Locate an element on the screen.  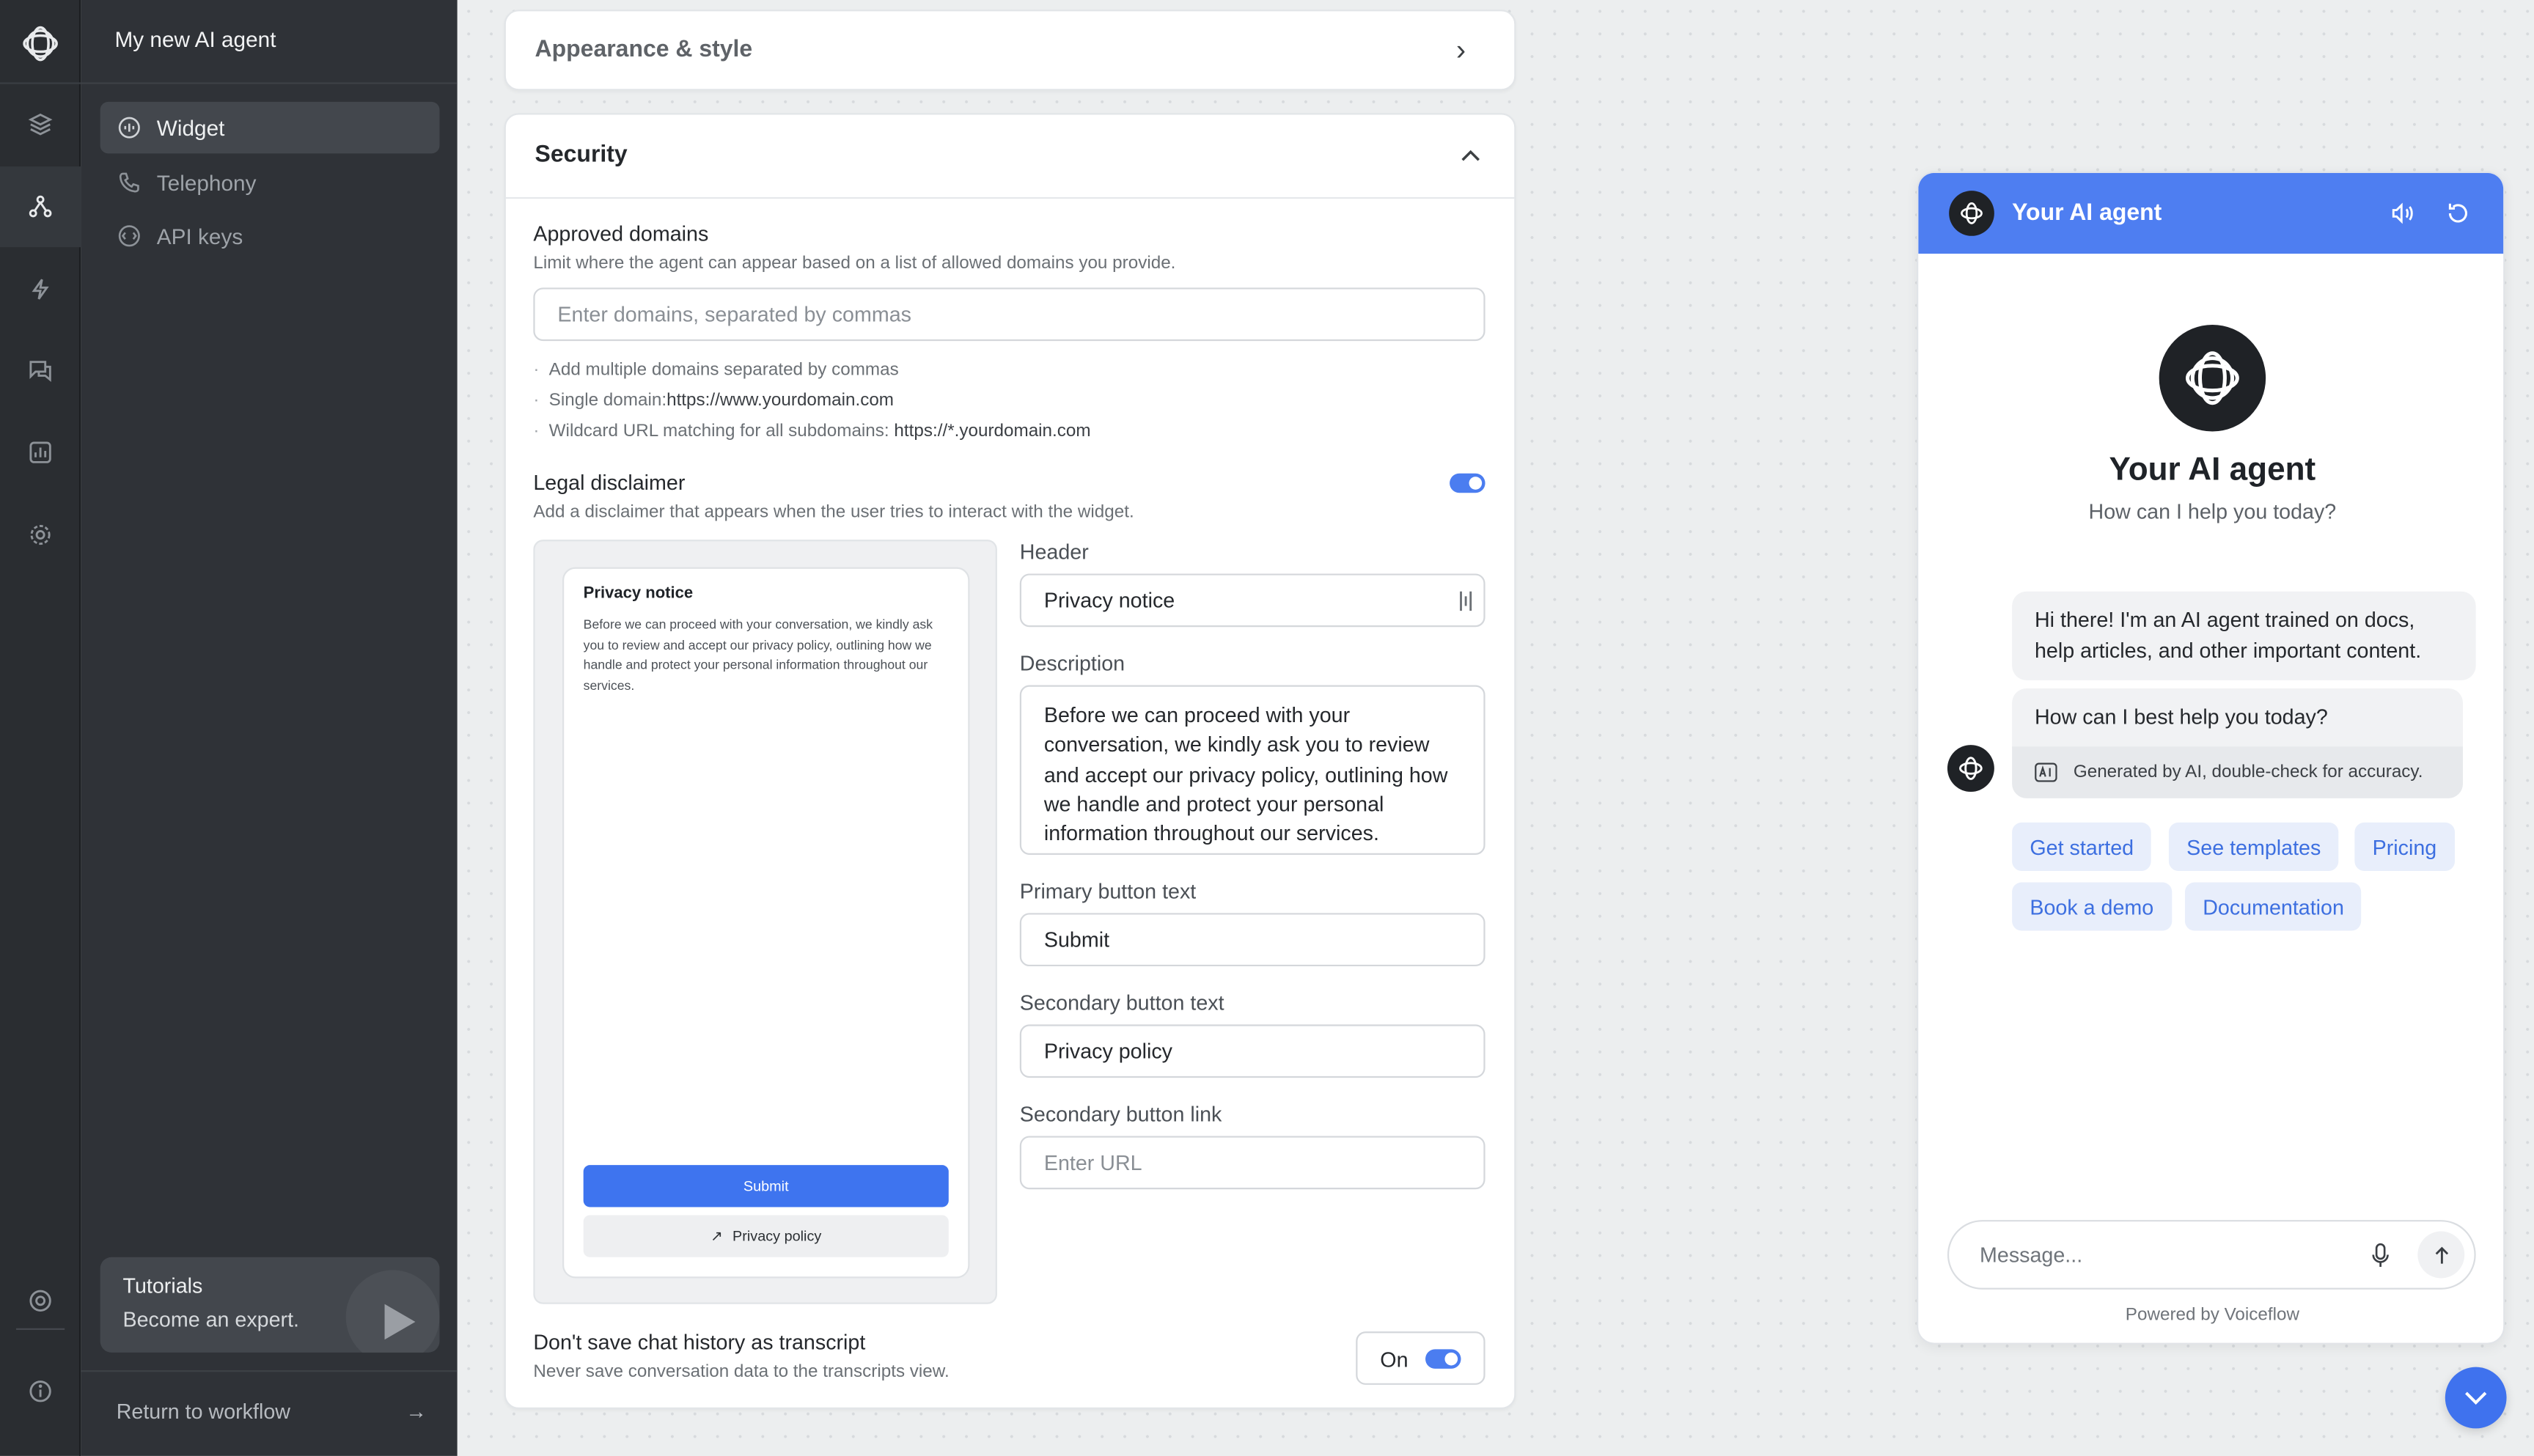
tutorials-subtitle: Become an expert. is located at coordinates (211, 1319).